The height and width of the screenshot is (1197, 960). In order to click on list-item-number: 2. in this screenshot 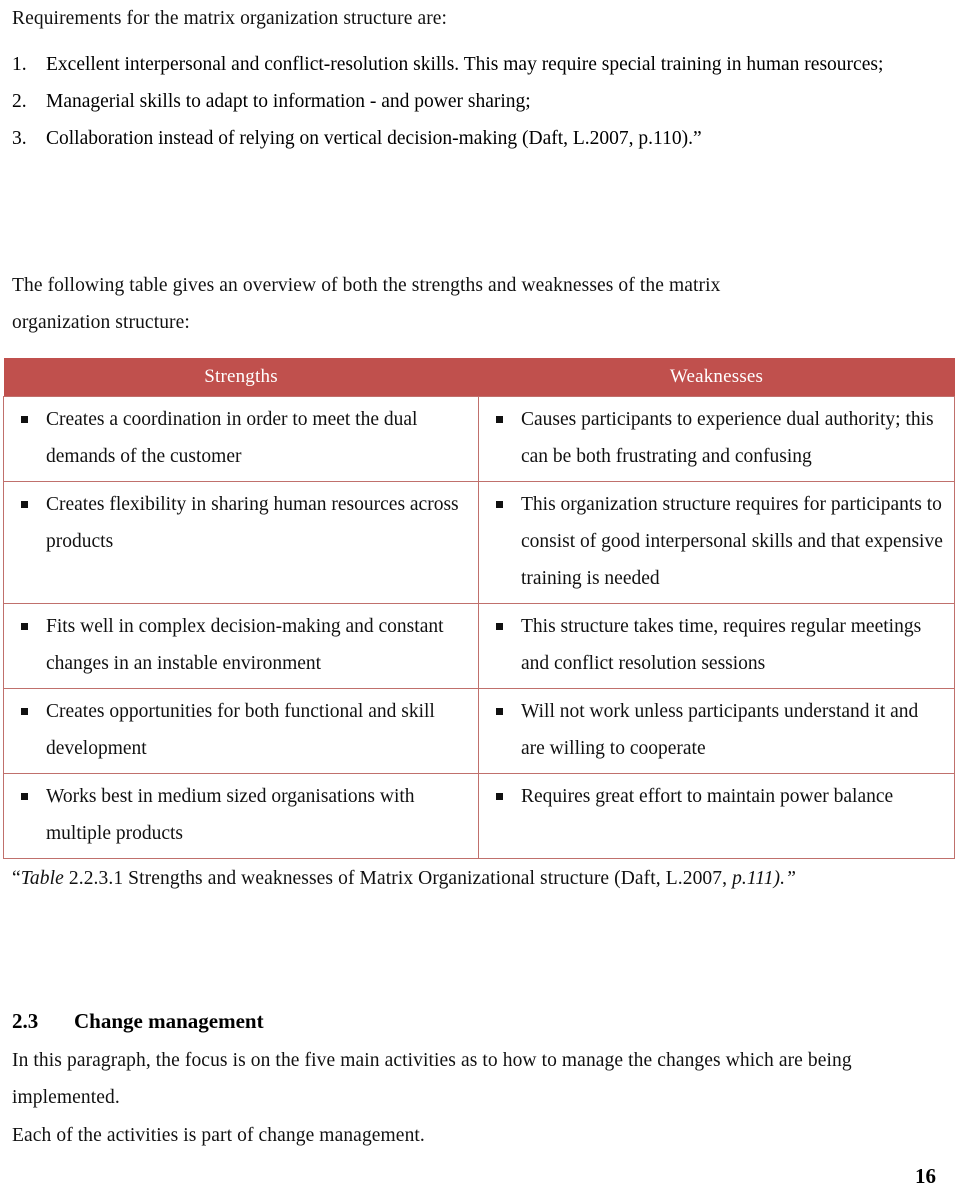, I will do `click(19, 101)`.